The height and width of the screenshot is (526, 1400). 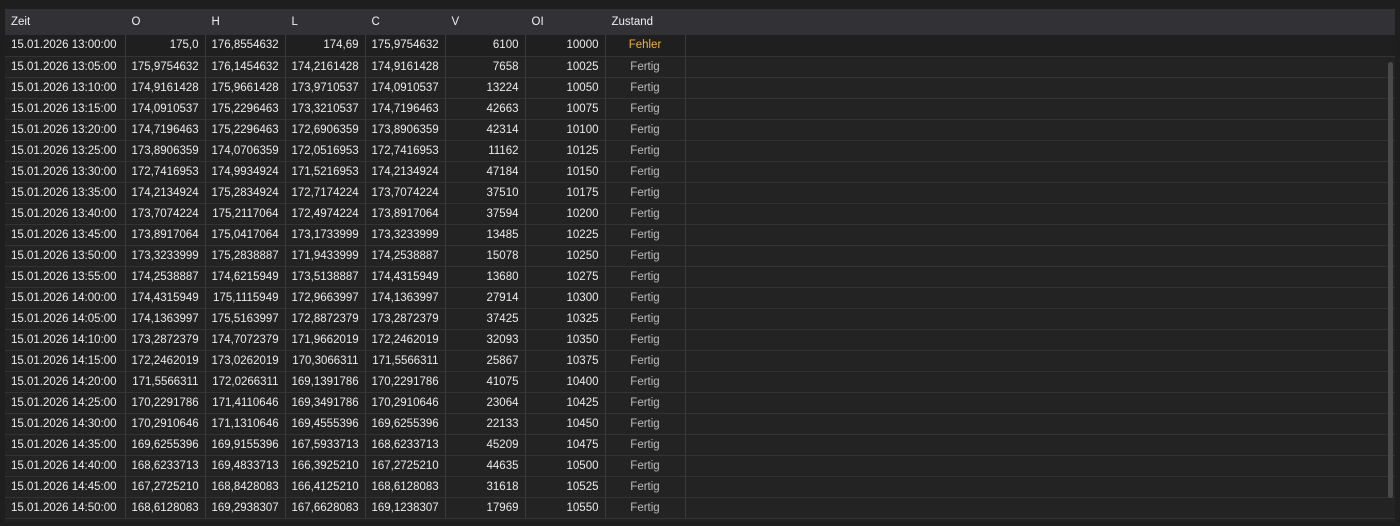 What do you see at coordinates (405, 22) in the screenshot?
I see `column-header-c: C` at bounding box center [405, 22].